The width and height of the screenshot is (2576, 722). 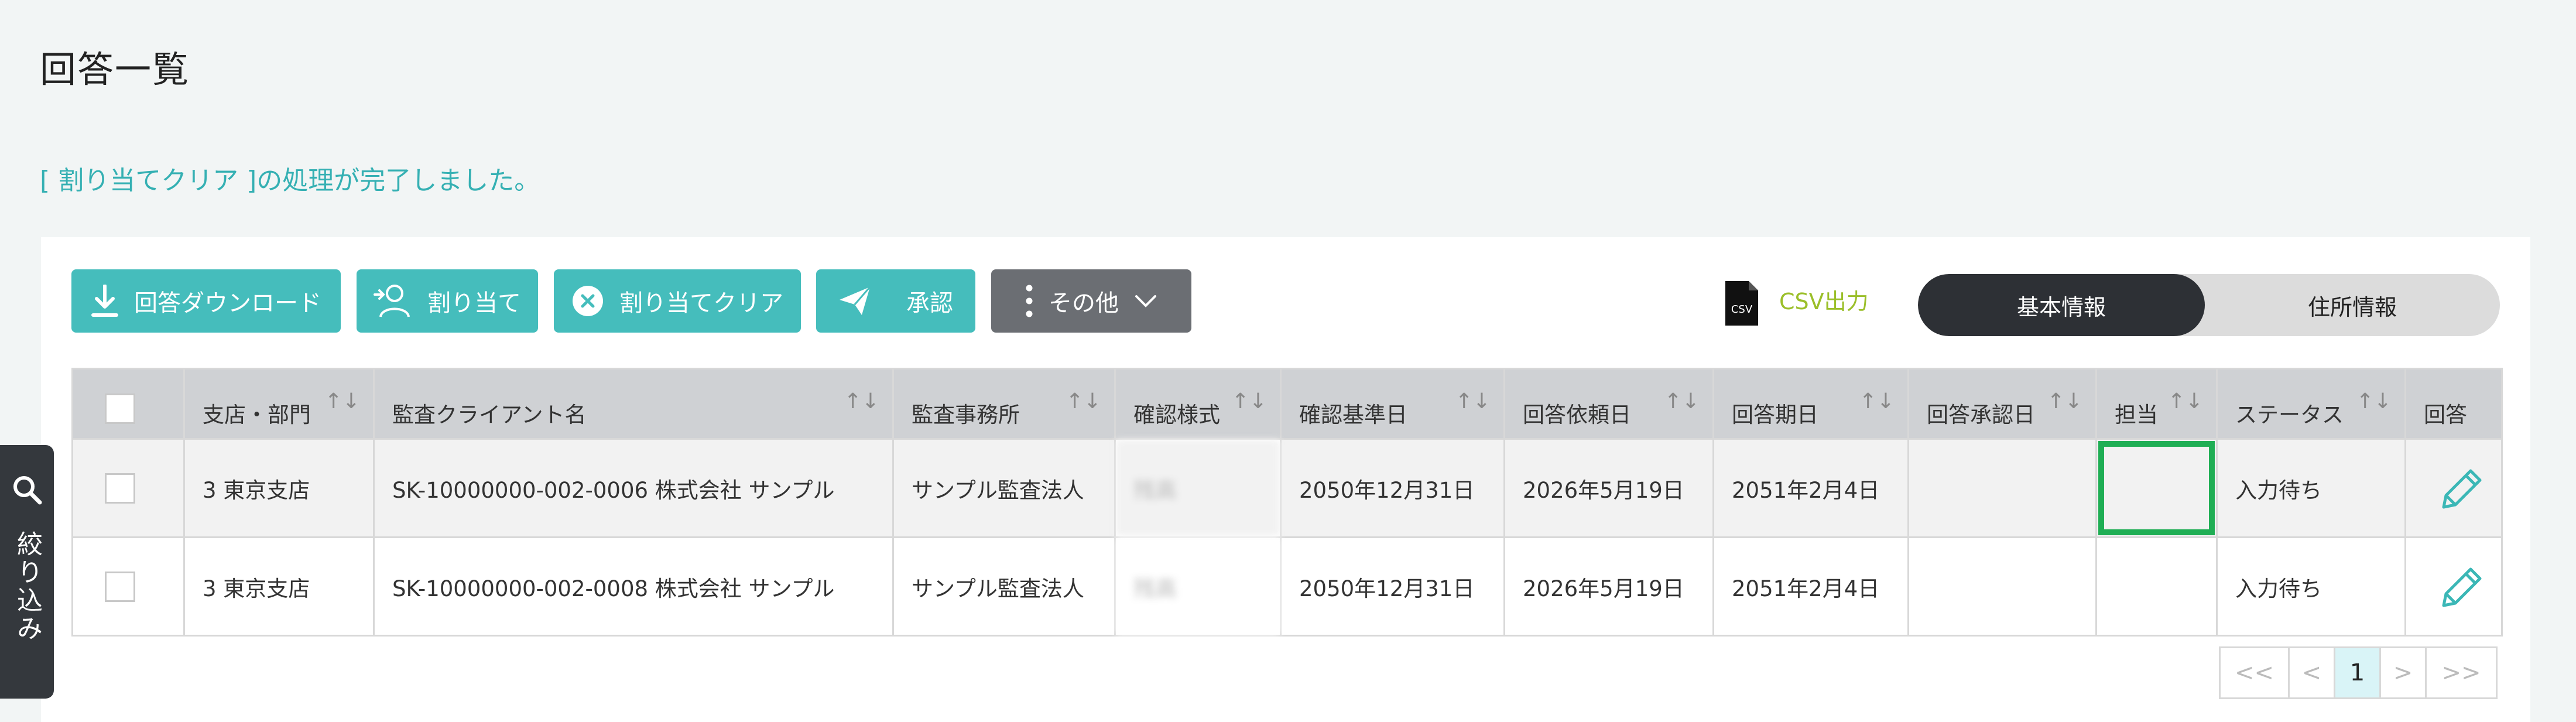 I want to click on clear-circle-icon, so click(x=588, y=301).